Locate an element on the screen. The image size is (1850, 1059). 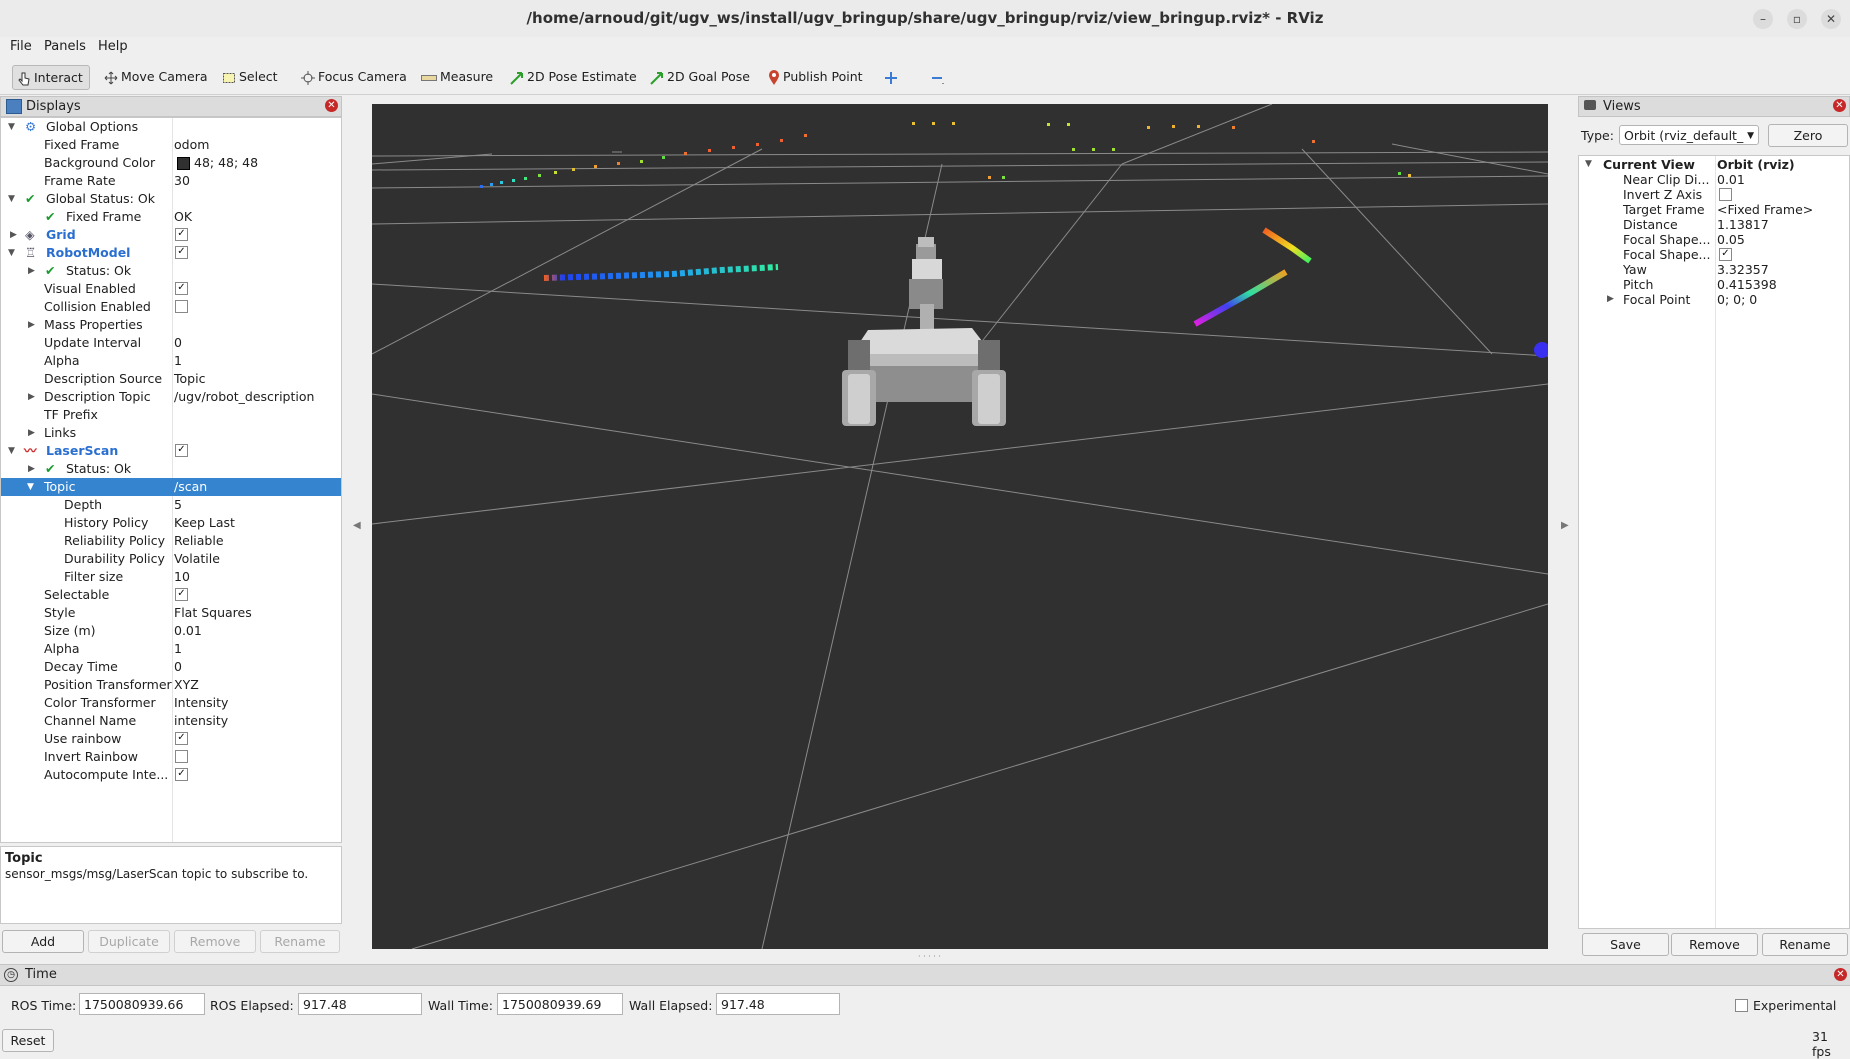
remove-view-button: Remove is located at coordinates (1714, 944).